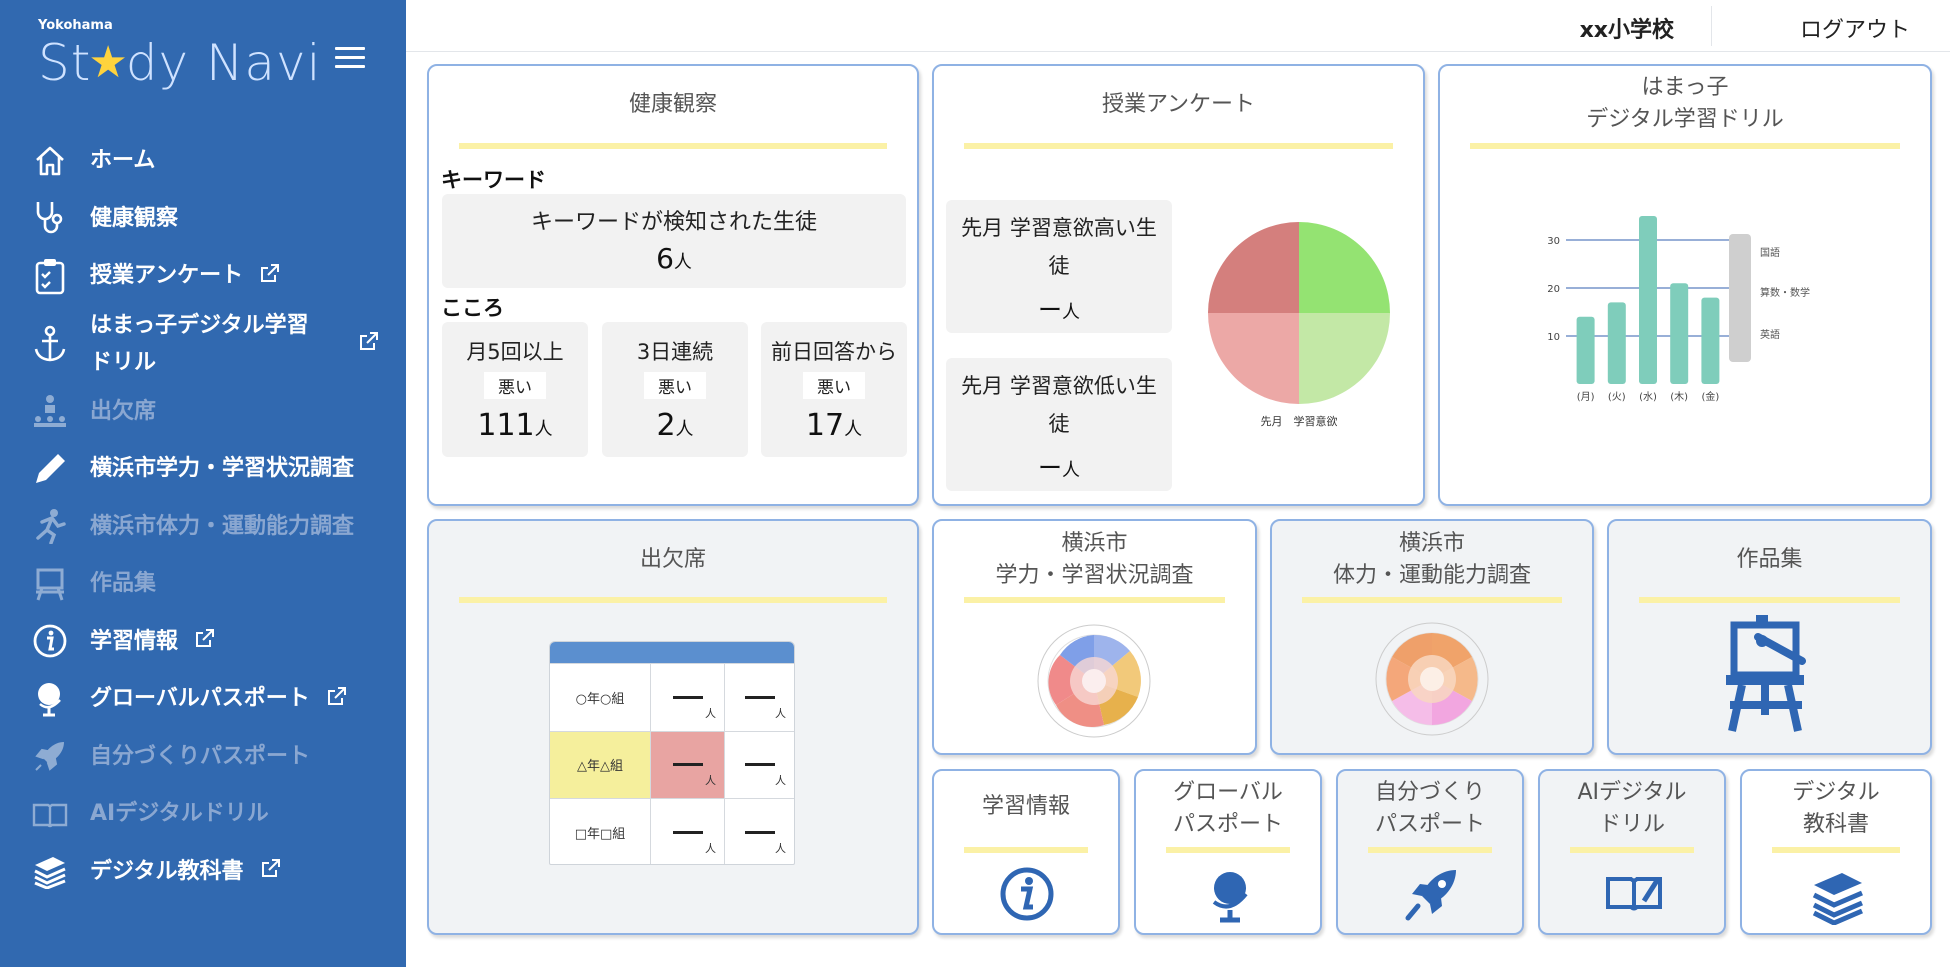  I want to click on table-row: ○年○組 人 人, so click(672, 697).